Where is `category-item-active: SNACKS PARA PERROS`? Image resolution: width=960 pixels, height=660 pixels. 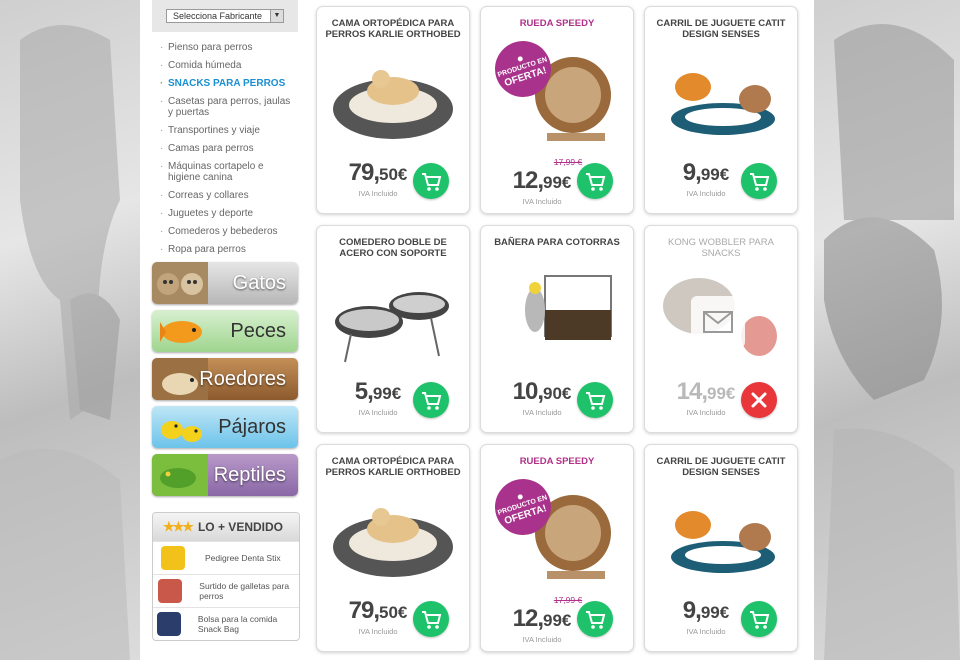 category-item-active: SNACKS PARA PERROS is located at coordinates (225, 83).